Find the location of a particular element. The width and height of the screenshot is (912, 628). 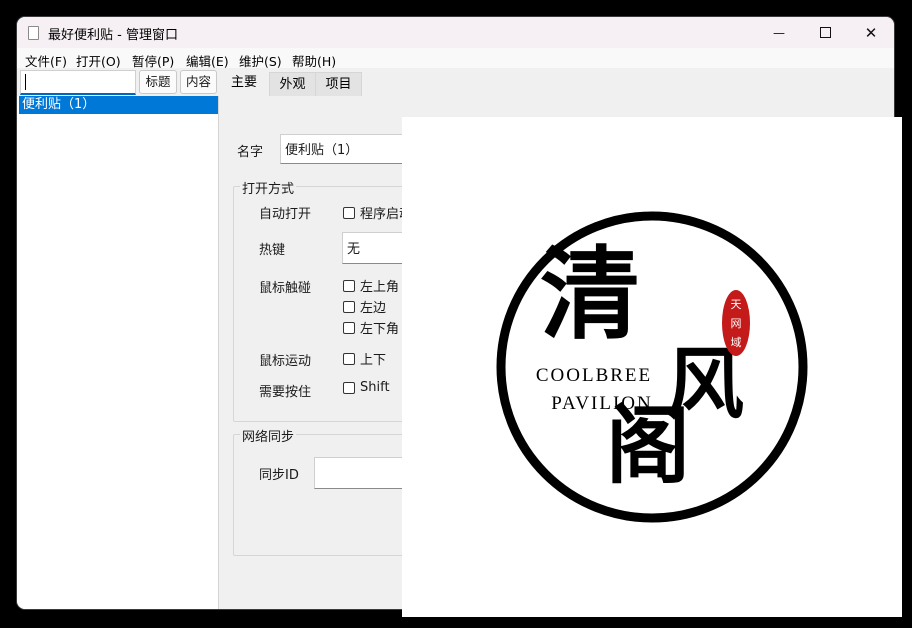

sync-id-label: 同步ID is located at coordinates (279, 475).